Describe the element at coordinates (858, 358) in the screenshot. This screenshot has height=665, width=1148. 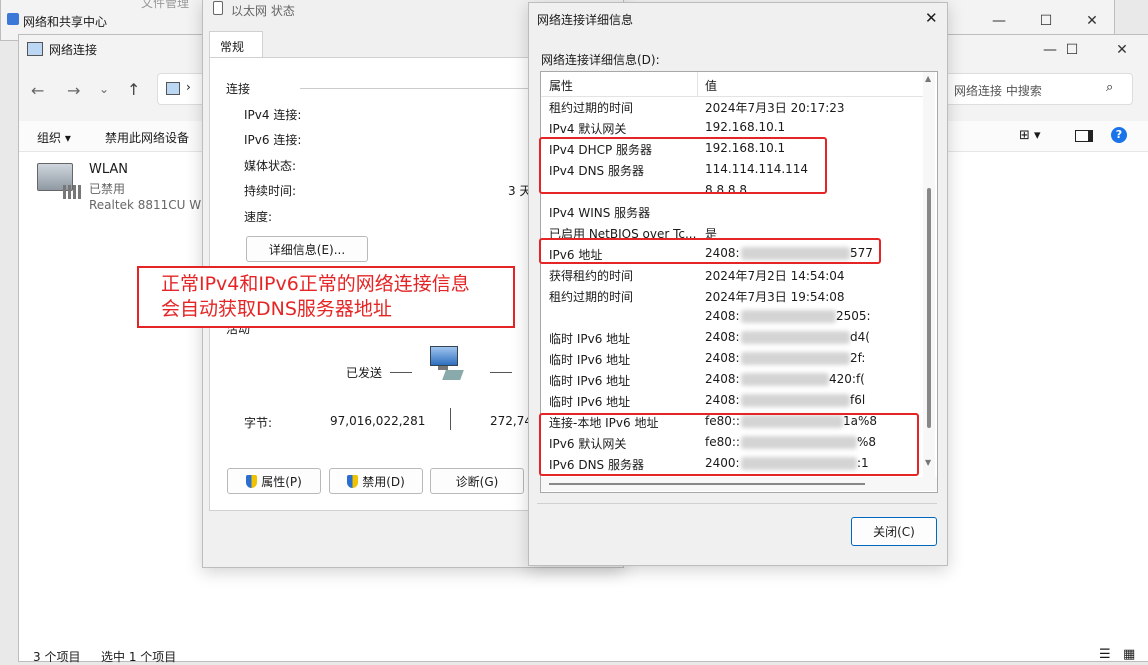
I see `row-value-tail: 2f:` at that location.